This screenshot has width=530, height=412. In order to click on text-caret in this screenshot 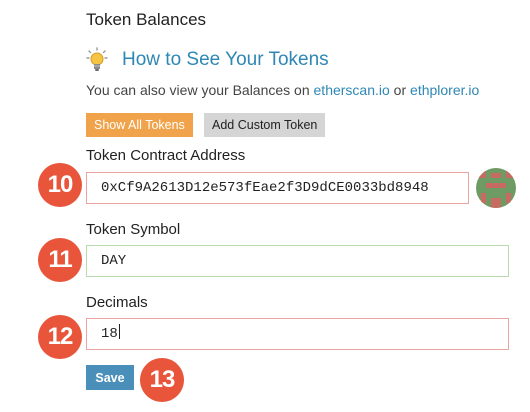, I will do `click(119, 331)`.